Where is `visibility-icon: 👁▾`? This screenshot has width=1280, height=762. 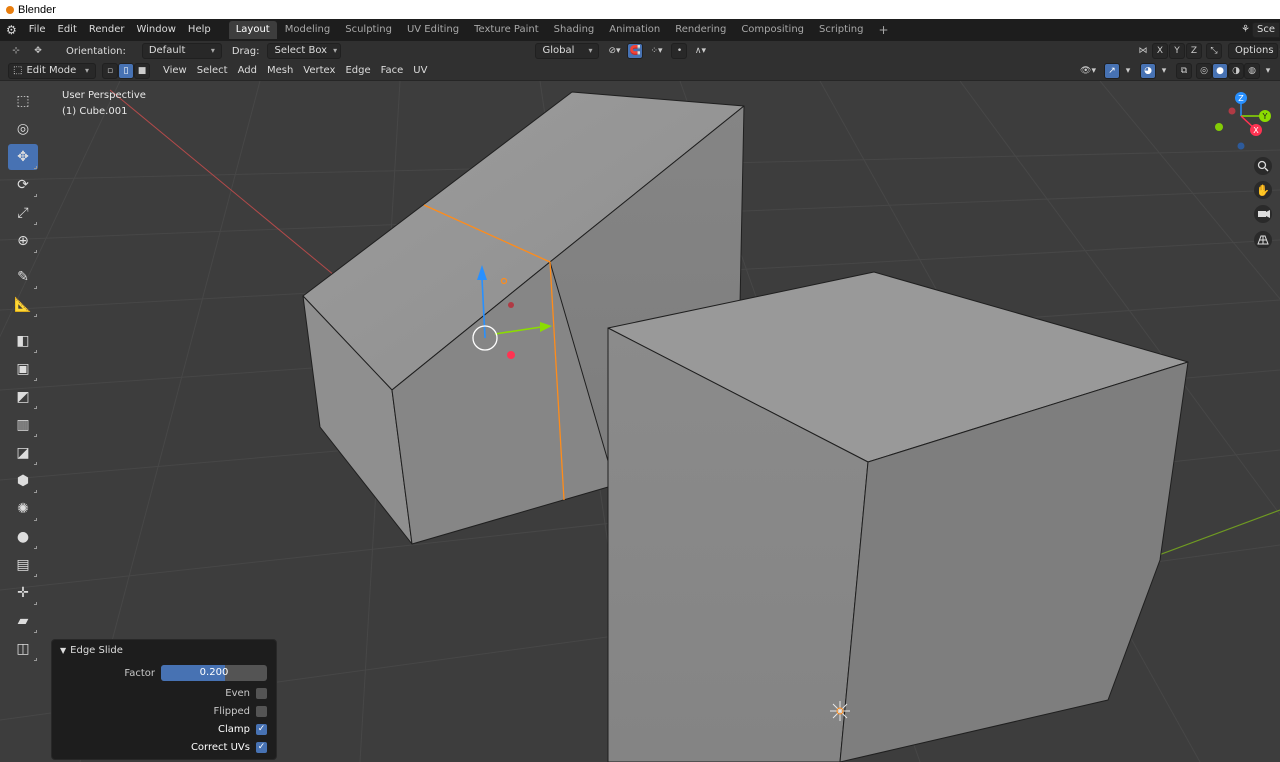
visibility-icon: 👁▾ is located at coordinates (1088, 71).